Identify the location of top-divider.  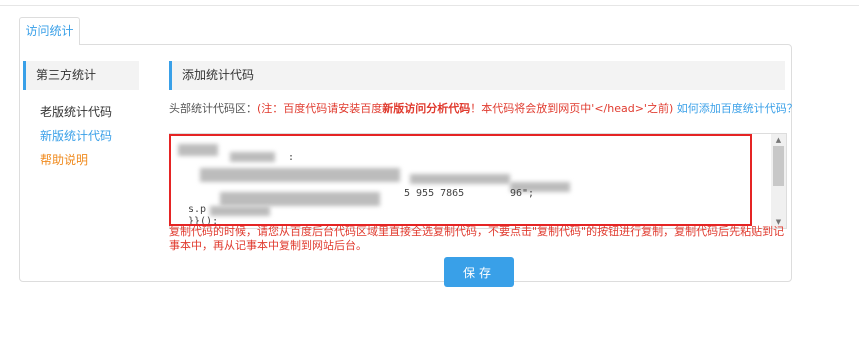
(429, 5).